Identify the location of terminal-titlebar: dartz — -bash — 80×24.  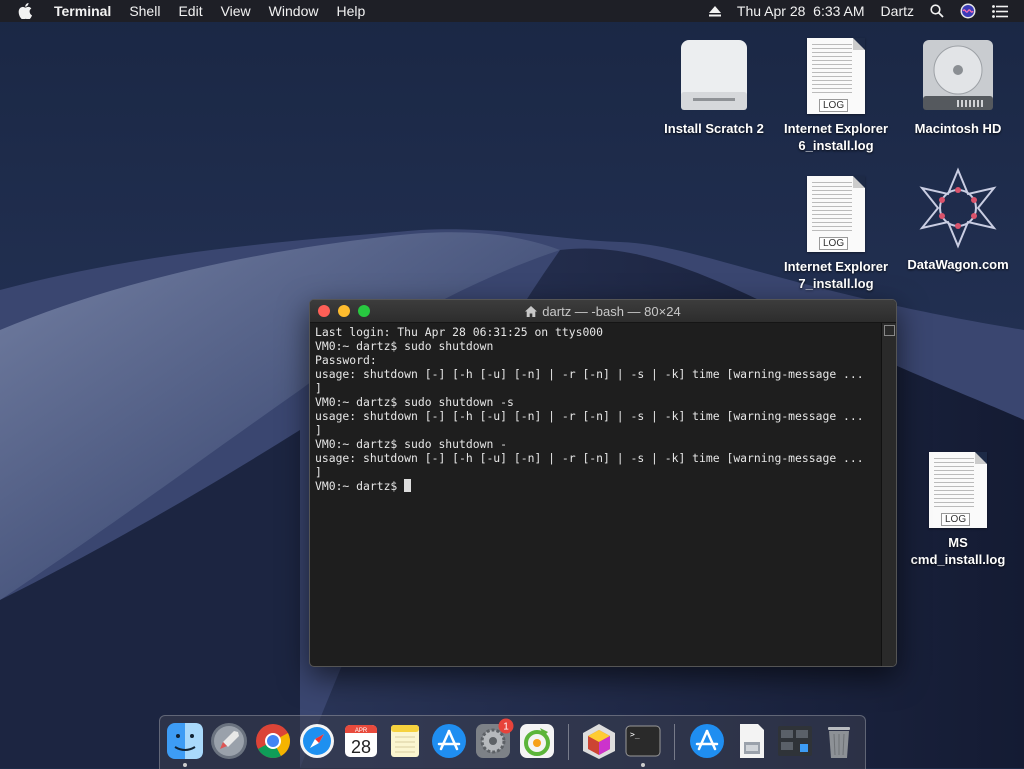
(603, 311).